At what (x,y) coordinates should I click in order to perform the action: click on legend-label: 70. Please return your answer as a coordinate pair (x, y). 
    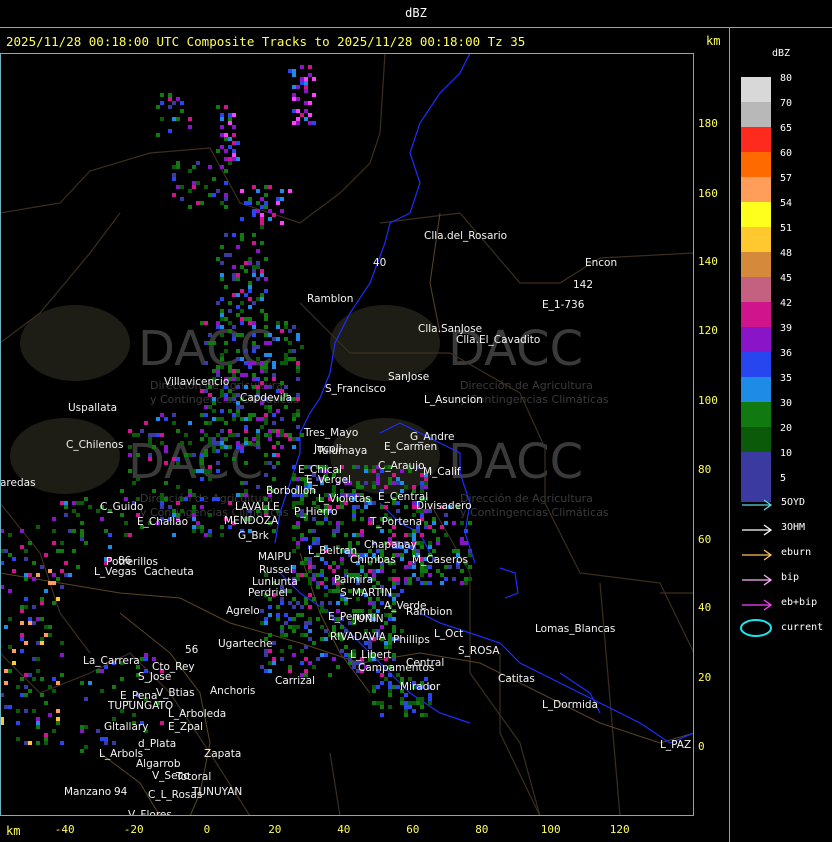
    Looking at the image, I should click on (786, 103).